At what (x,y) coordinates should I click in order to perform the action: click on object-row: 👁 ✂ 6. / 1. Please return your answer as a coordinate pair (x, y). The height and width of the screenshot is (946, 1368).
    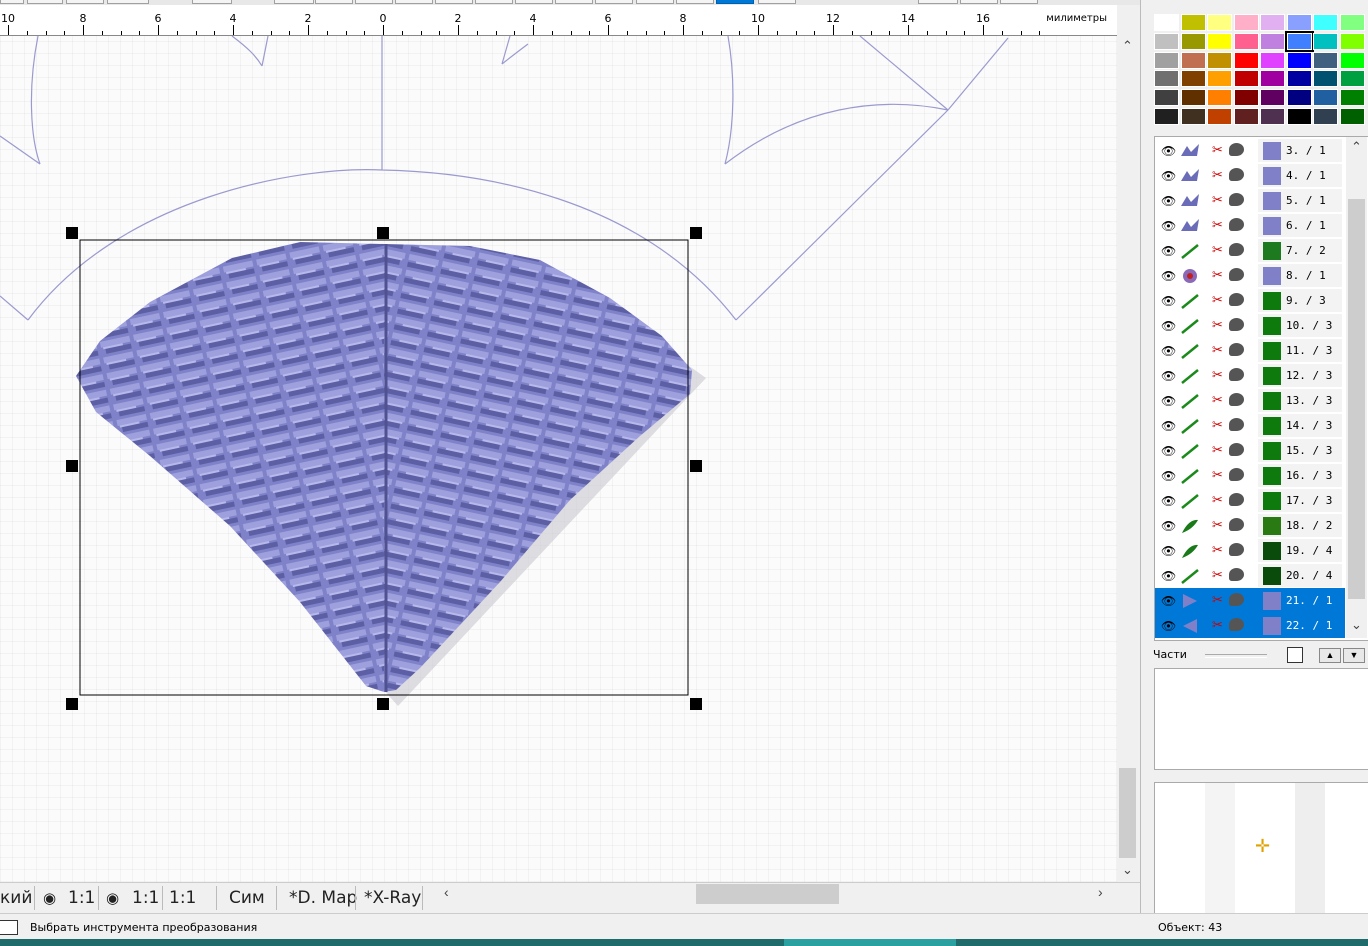
    Looking at the image, I should click on (1250, 225).